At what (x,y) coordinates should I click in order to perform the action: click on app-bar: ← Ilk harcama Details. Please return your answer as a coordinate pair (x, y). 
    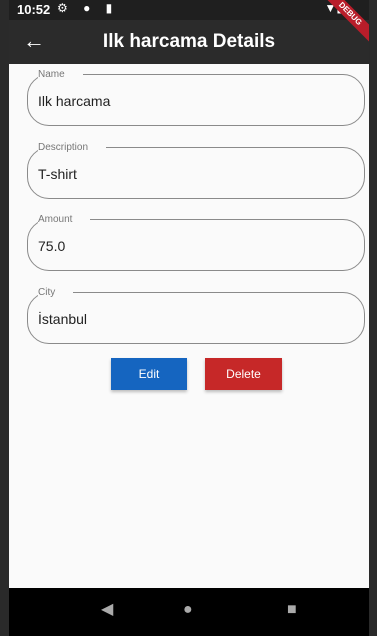
    Looking at the image, I should click on (189, 42).